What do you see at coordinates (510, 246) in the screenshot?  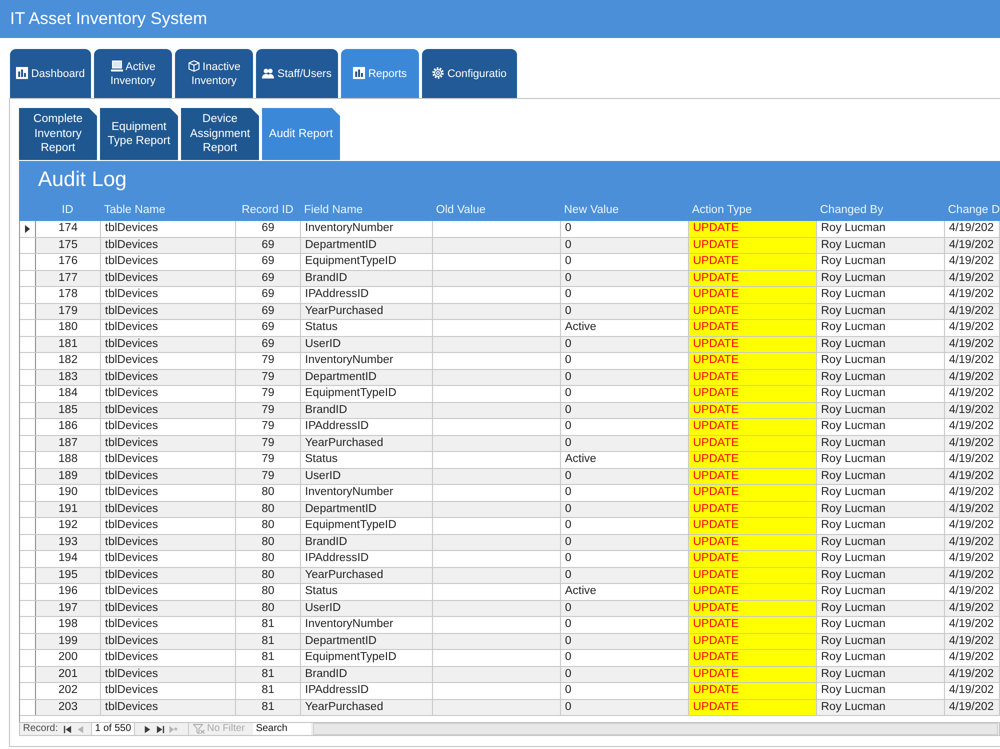 I see `table-row: 175 tblDevices 69 DepartmentID 0 UPDATE Roy Lucman 4/19/202` at bounding box center [510, 246].